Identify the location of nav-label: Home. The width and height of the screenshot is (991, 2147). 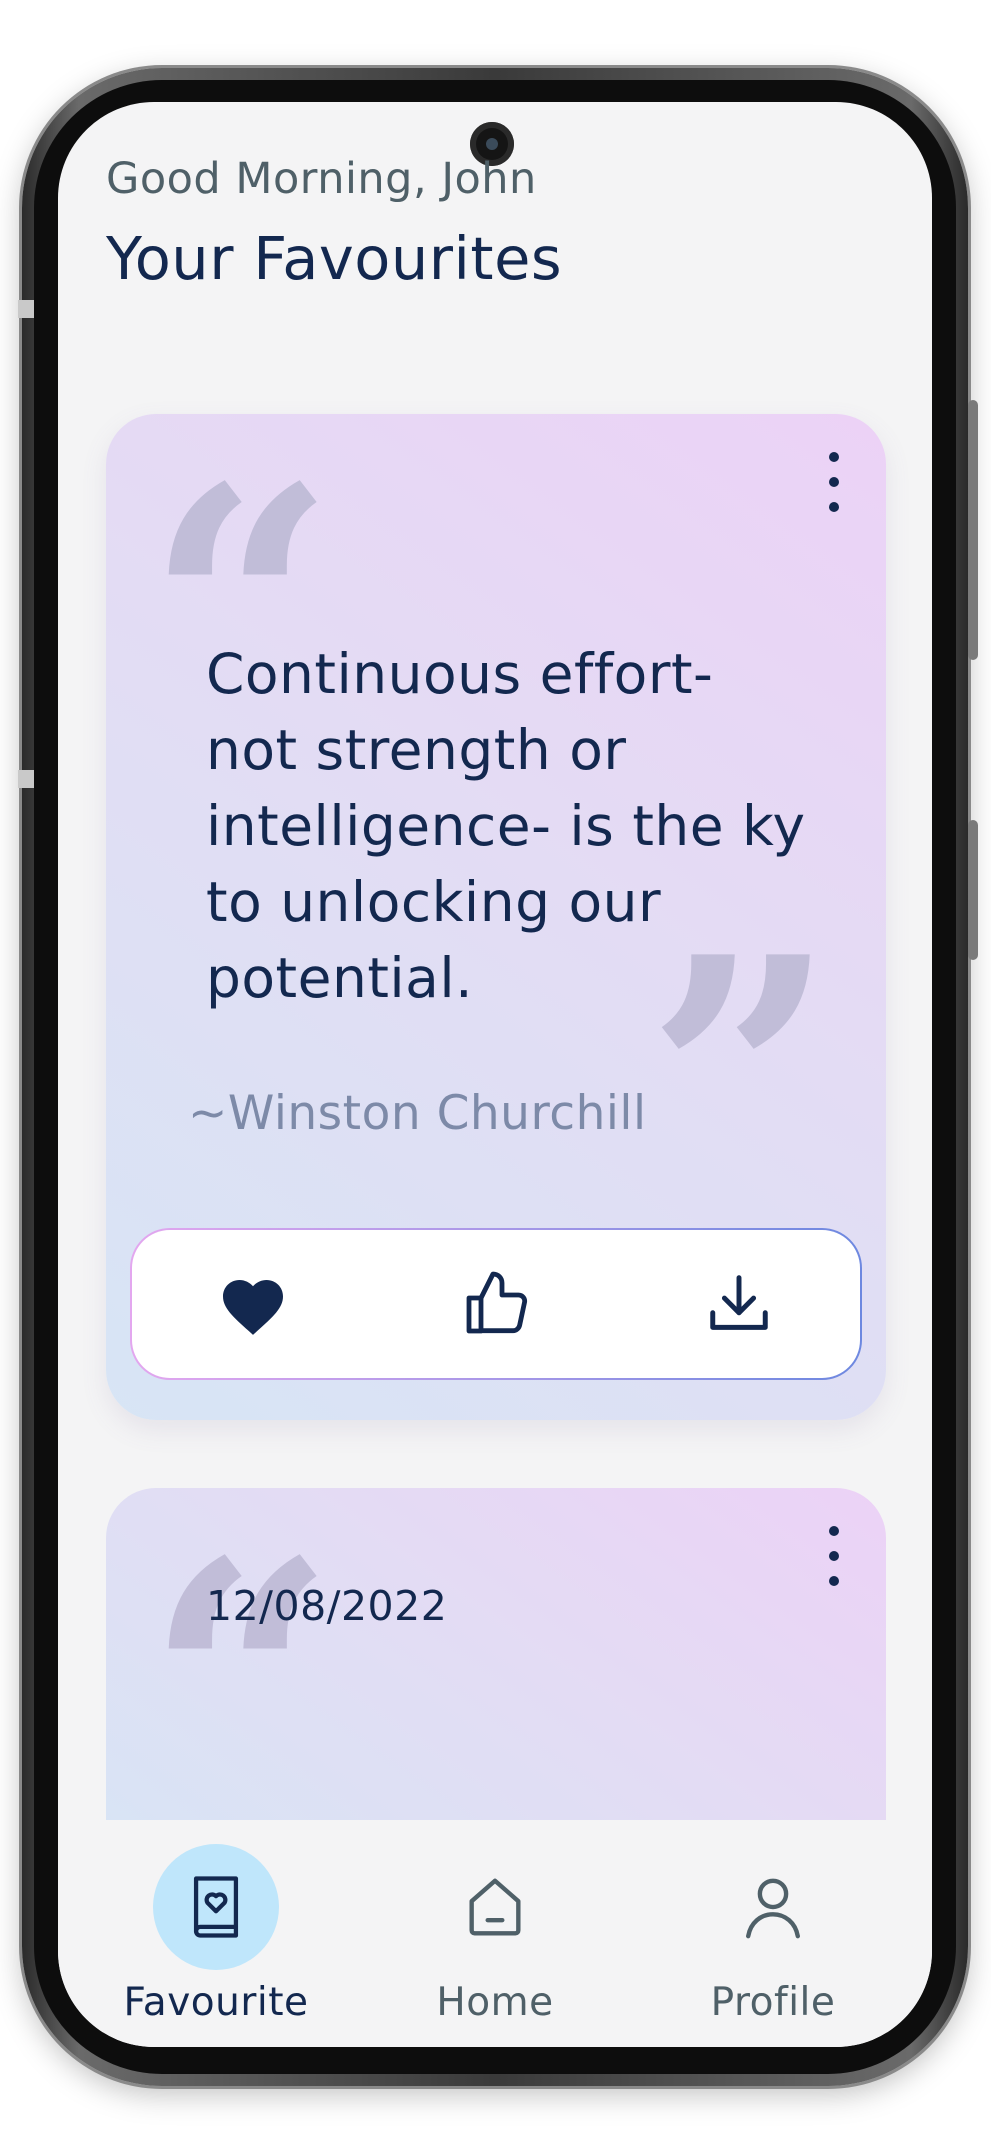
(495, 2002).